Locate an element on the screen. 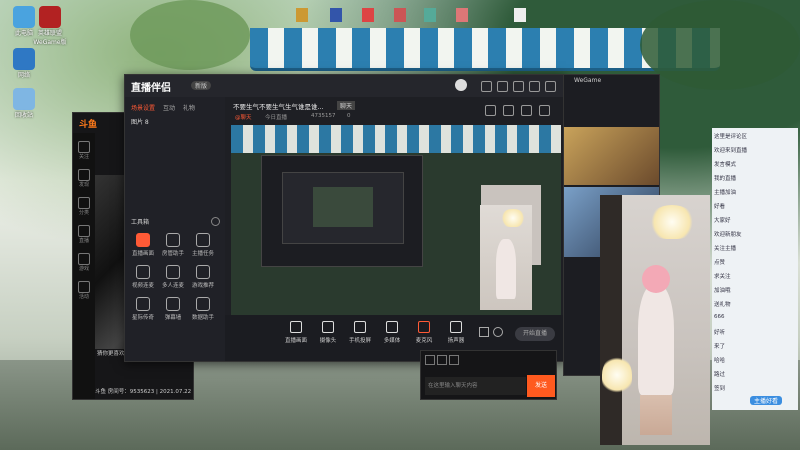  douyu-nav-label: 直播 is located at coordinates (83, 241).